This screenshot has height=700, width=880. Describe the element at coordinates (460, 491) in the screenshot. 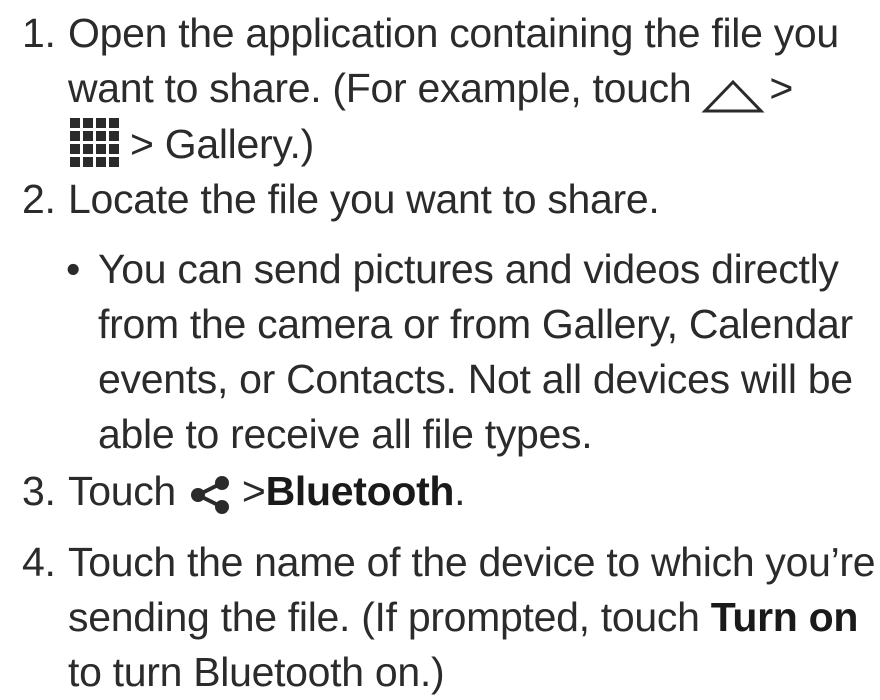

I see `step-3-suffix: .` at that location.